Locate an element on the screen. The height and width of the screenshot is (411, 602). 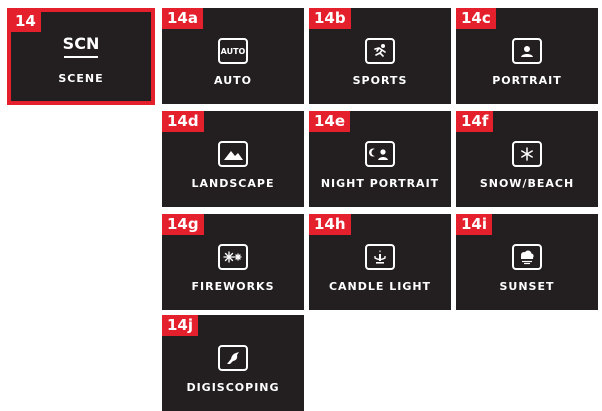
mode-tile-snow-beach: 14f SNOW/BEACH is located at coordinates (527, 159).